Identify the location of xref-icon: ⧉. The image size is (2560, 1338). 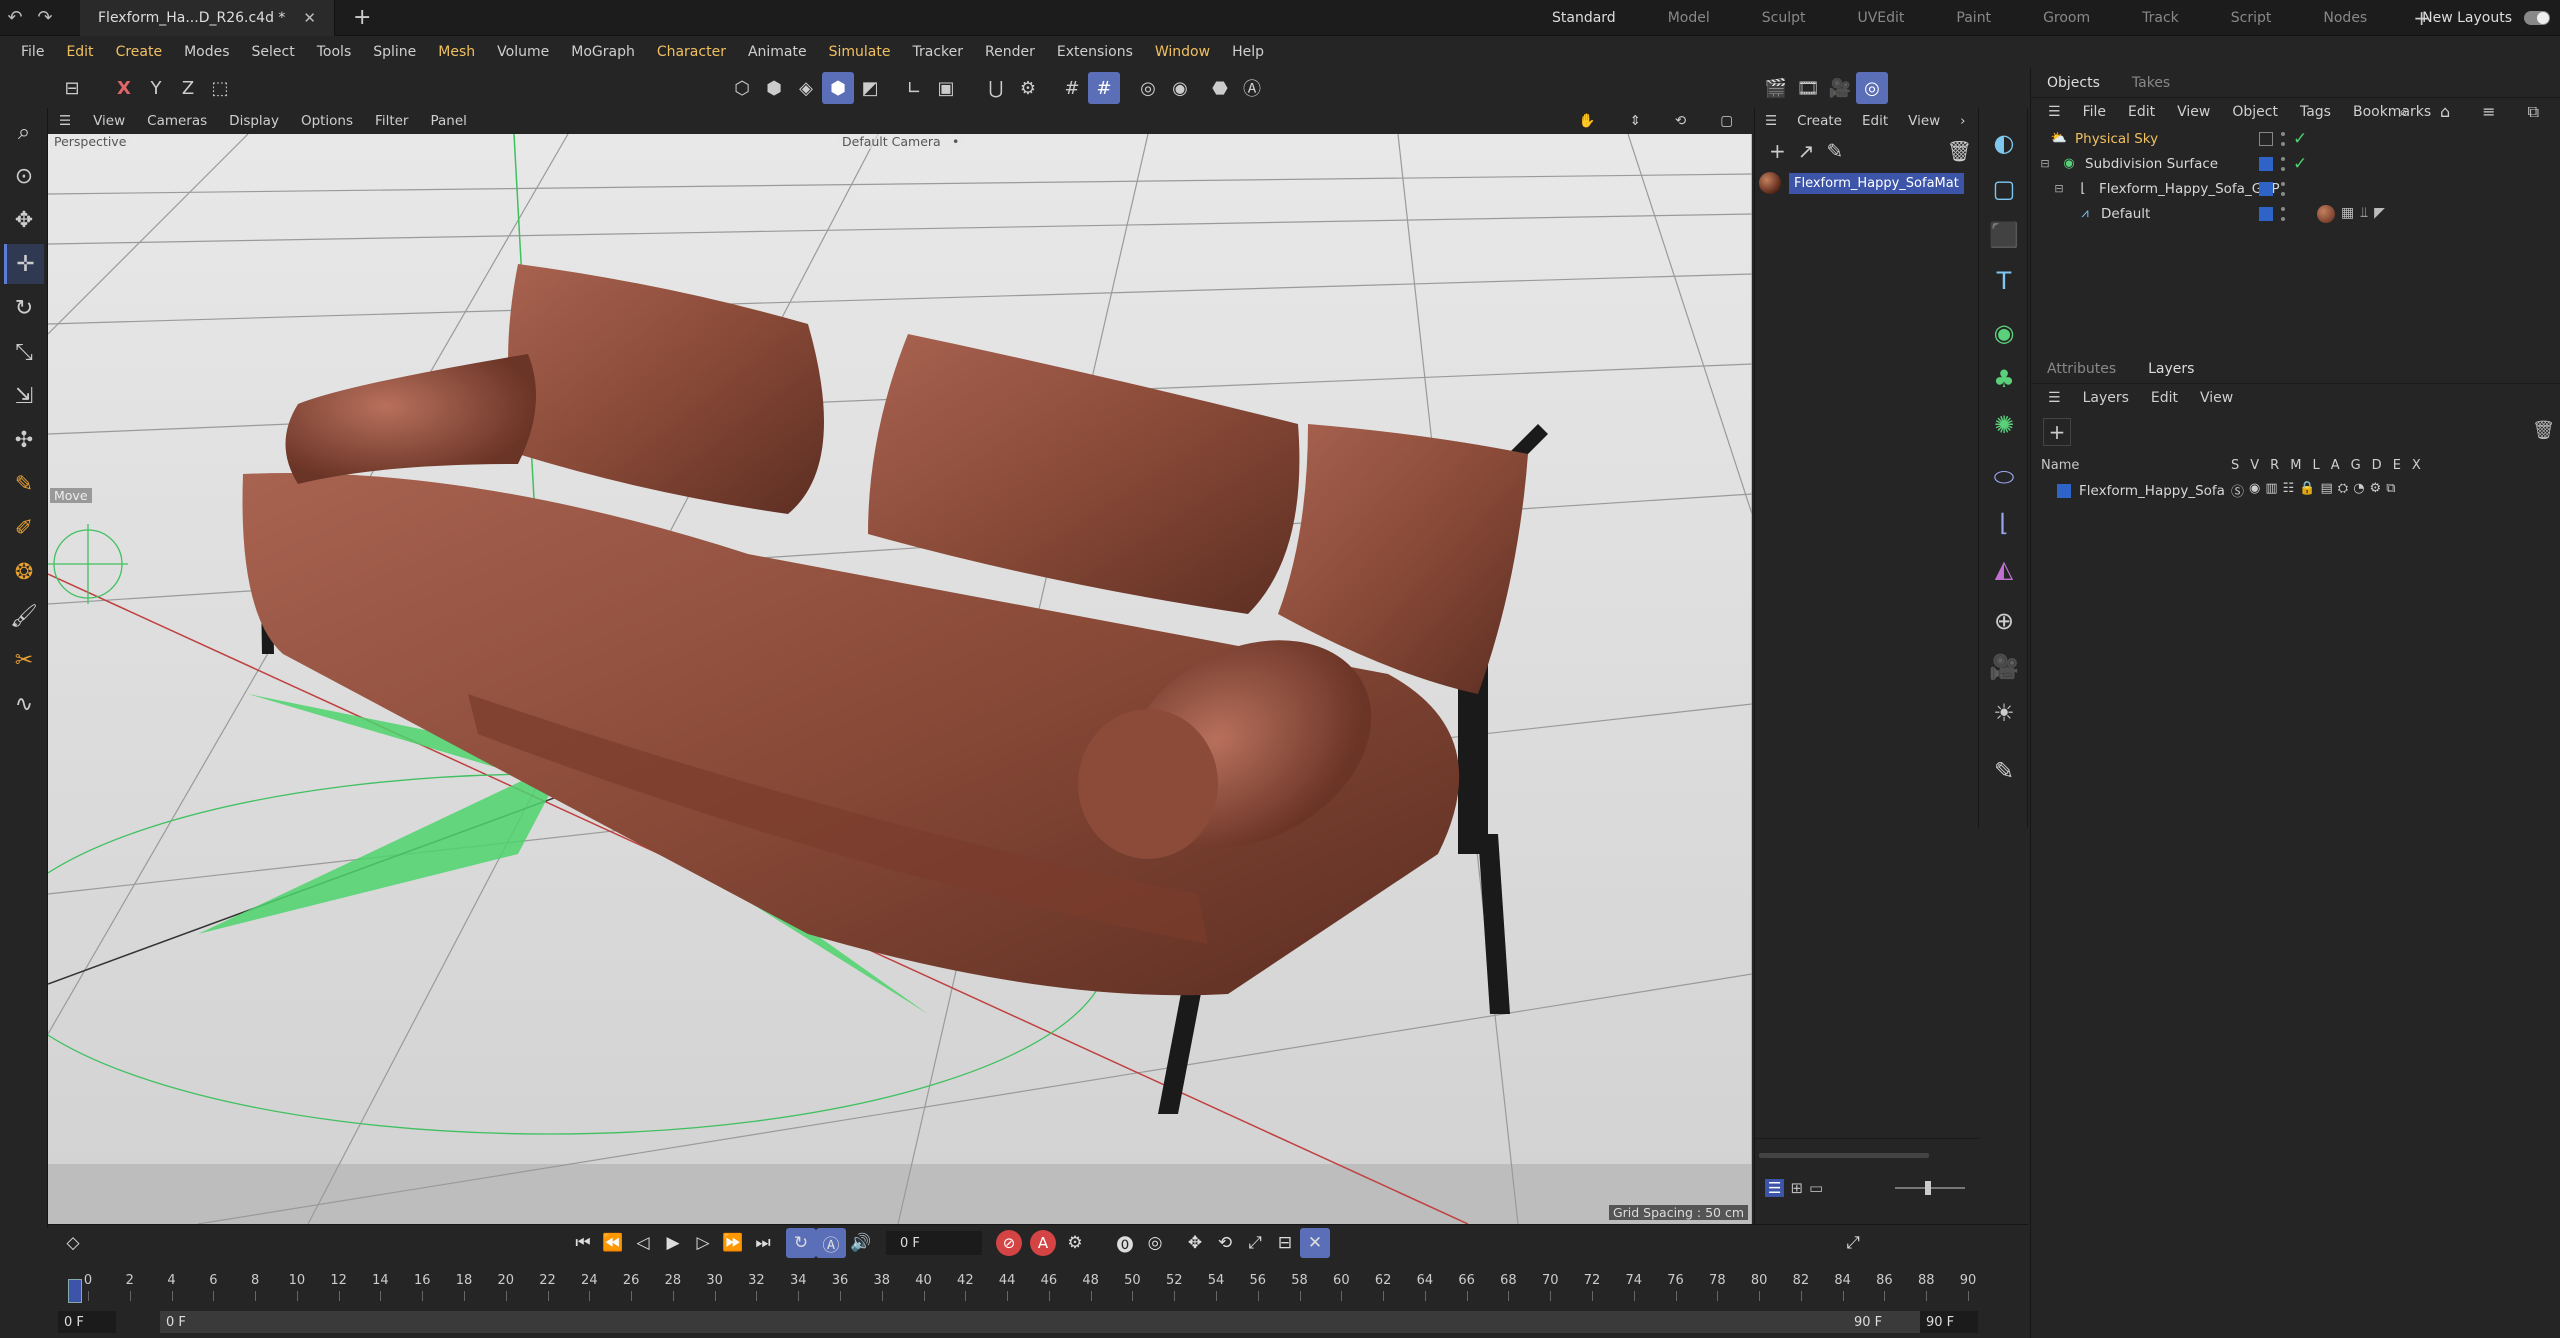
(2390, 490).